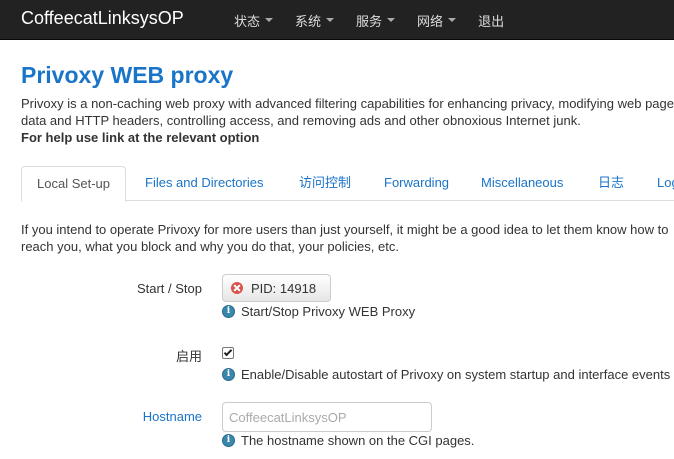 The width and height of the screenshot is (674, 459). I want to click on pid-label: PID: 14918, so click(284, 288).